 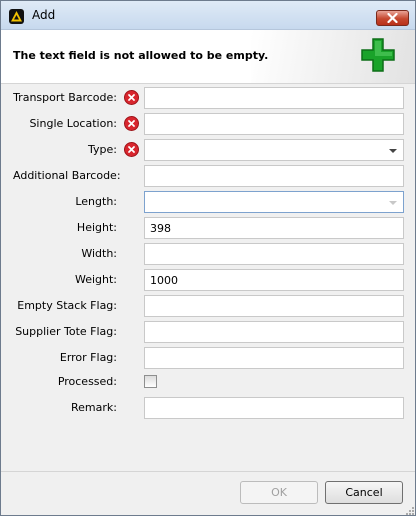 What do you see at coordinates (274, 332) in the screenshot?
I see `supplier-tote-flag-input` at bounding box center [274, 332].